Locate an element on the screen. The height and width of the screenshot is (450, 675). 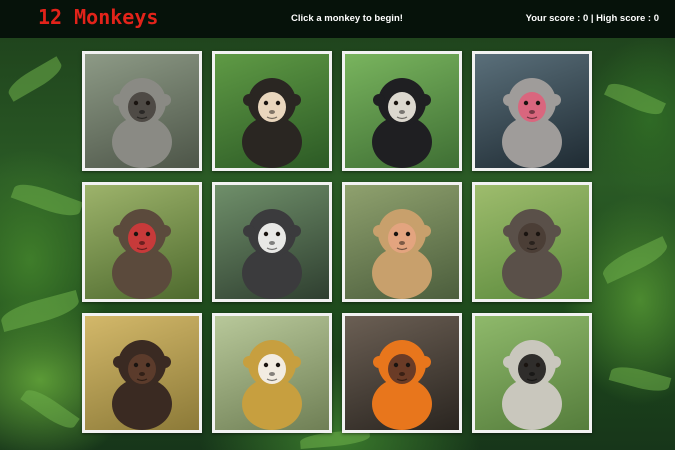
vervet-monkey-icon is located at coordinates (532, 385).